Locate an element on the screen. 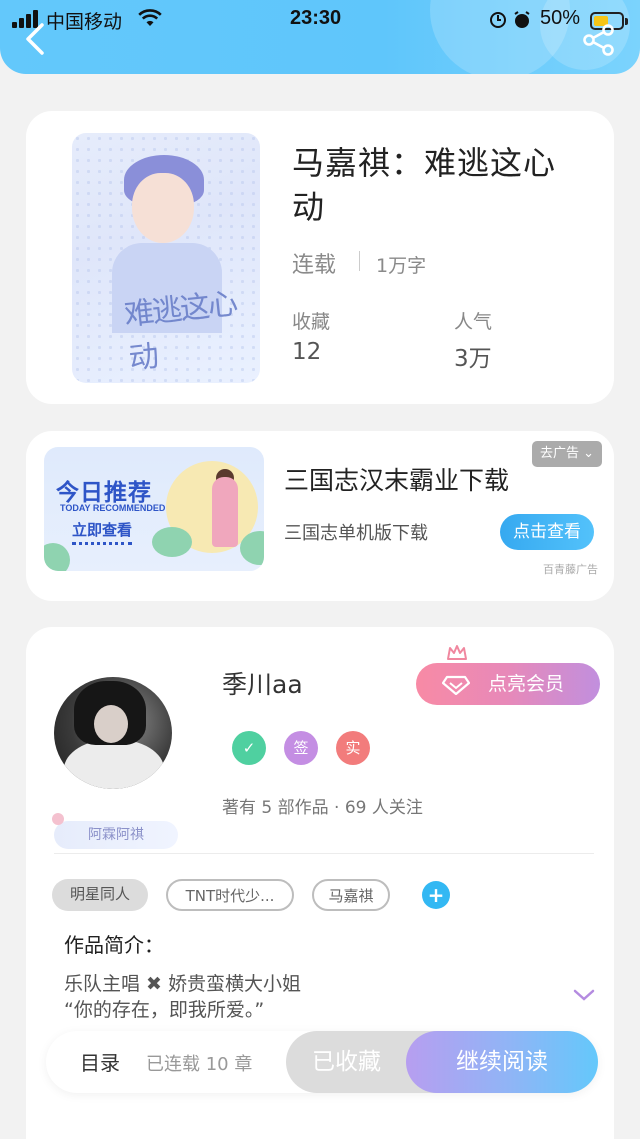 The height and width of the screenshot is (1139, 640). remove-ad-button: 去广告 ⌄ is located at coordinates (567, 454).